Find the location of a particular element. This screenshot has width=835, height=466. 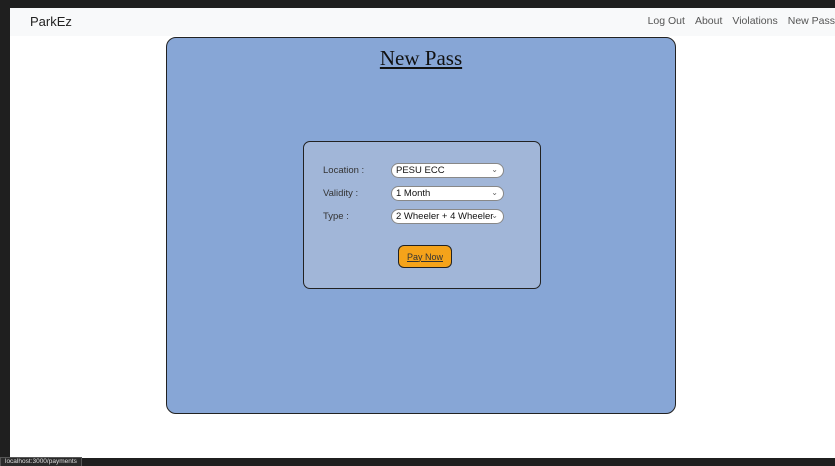

nav-links: Log Out About Violations New Pass is located at coordinates (741, 21).